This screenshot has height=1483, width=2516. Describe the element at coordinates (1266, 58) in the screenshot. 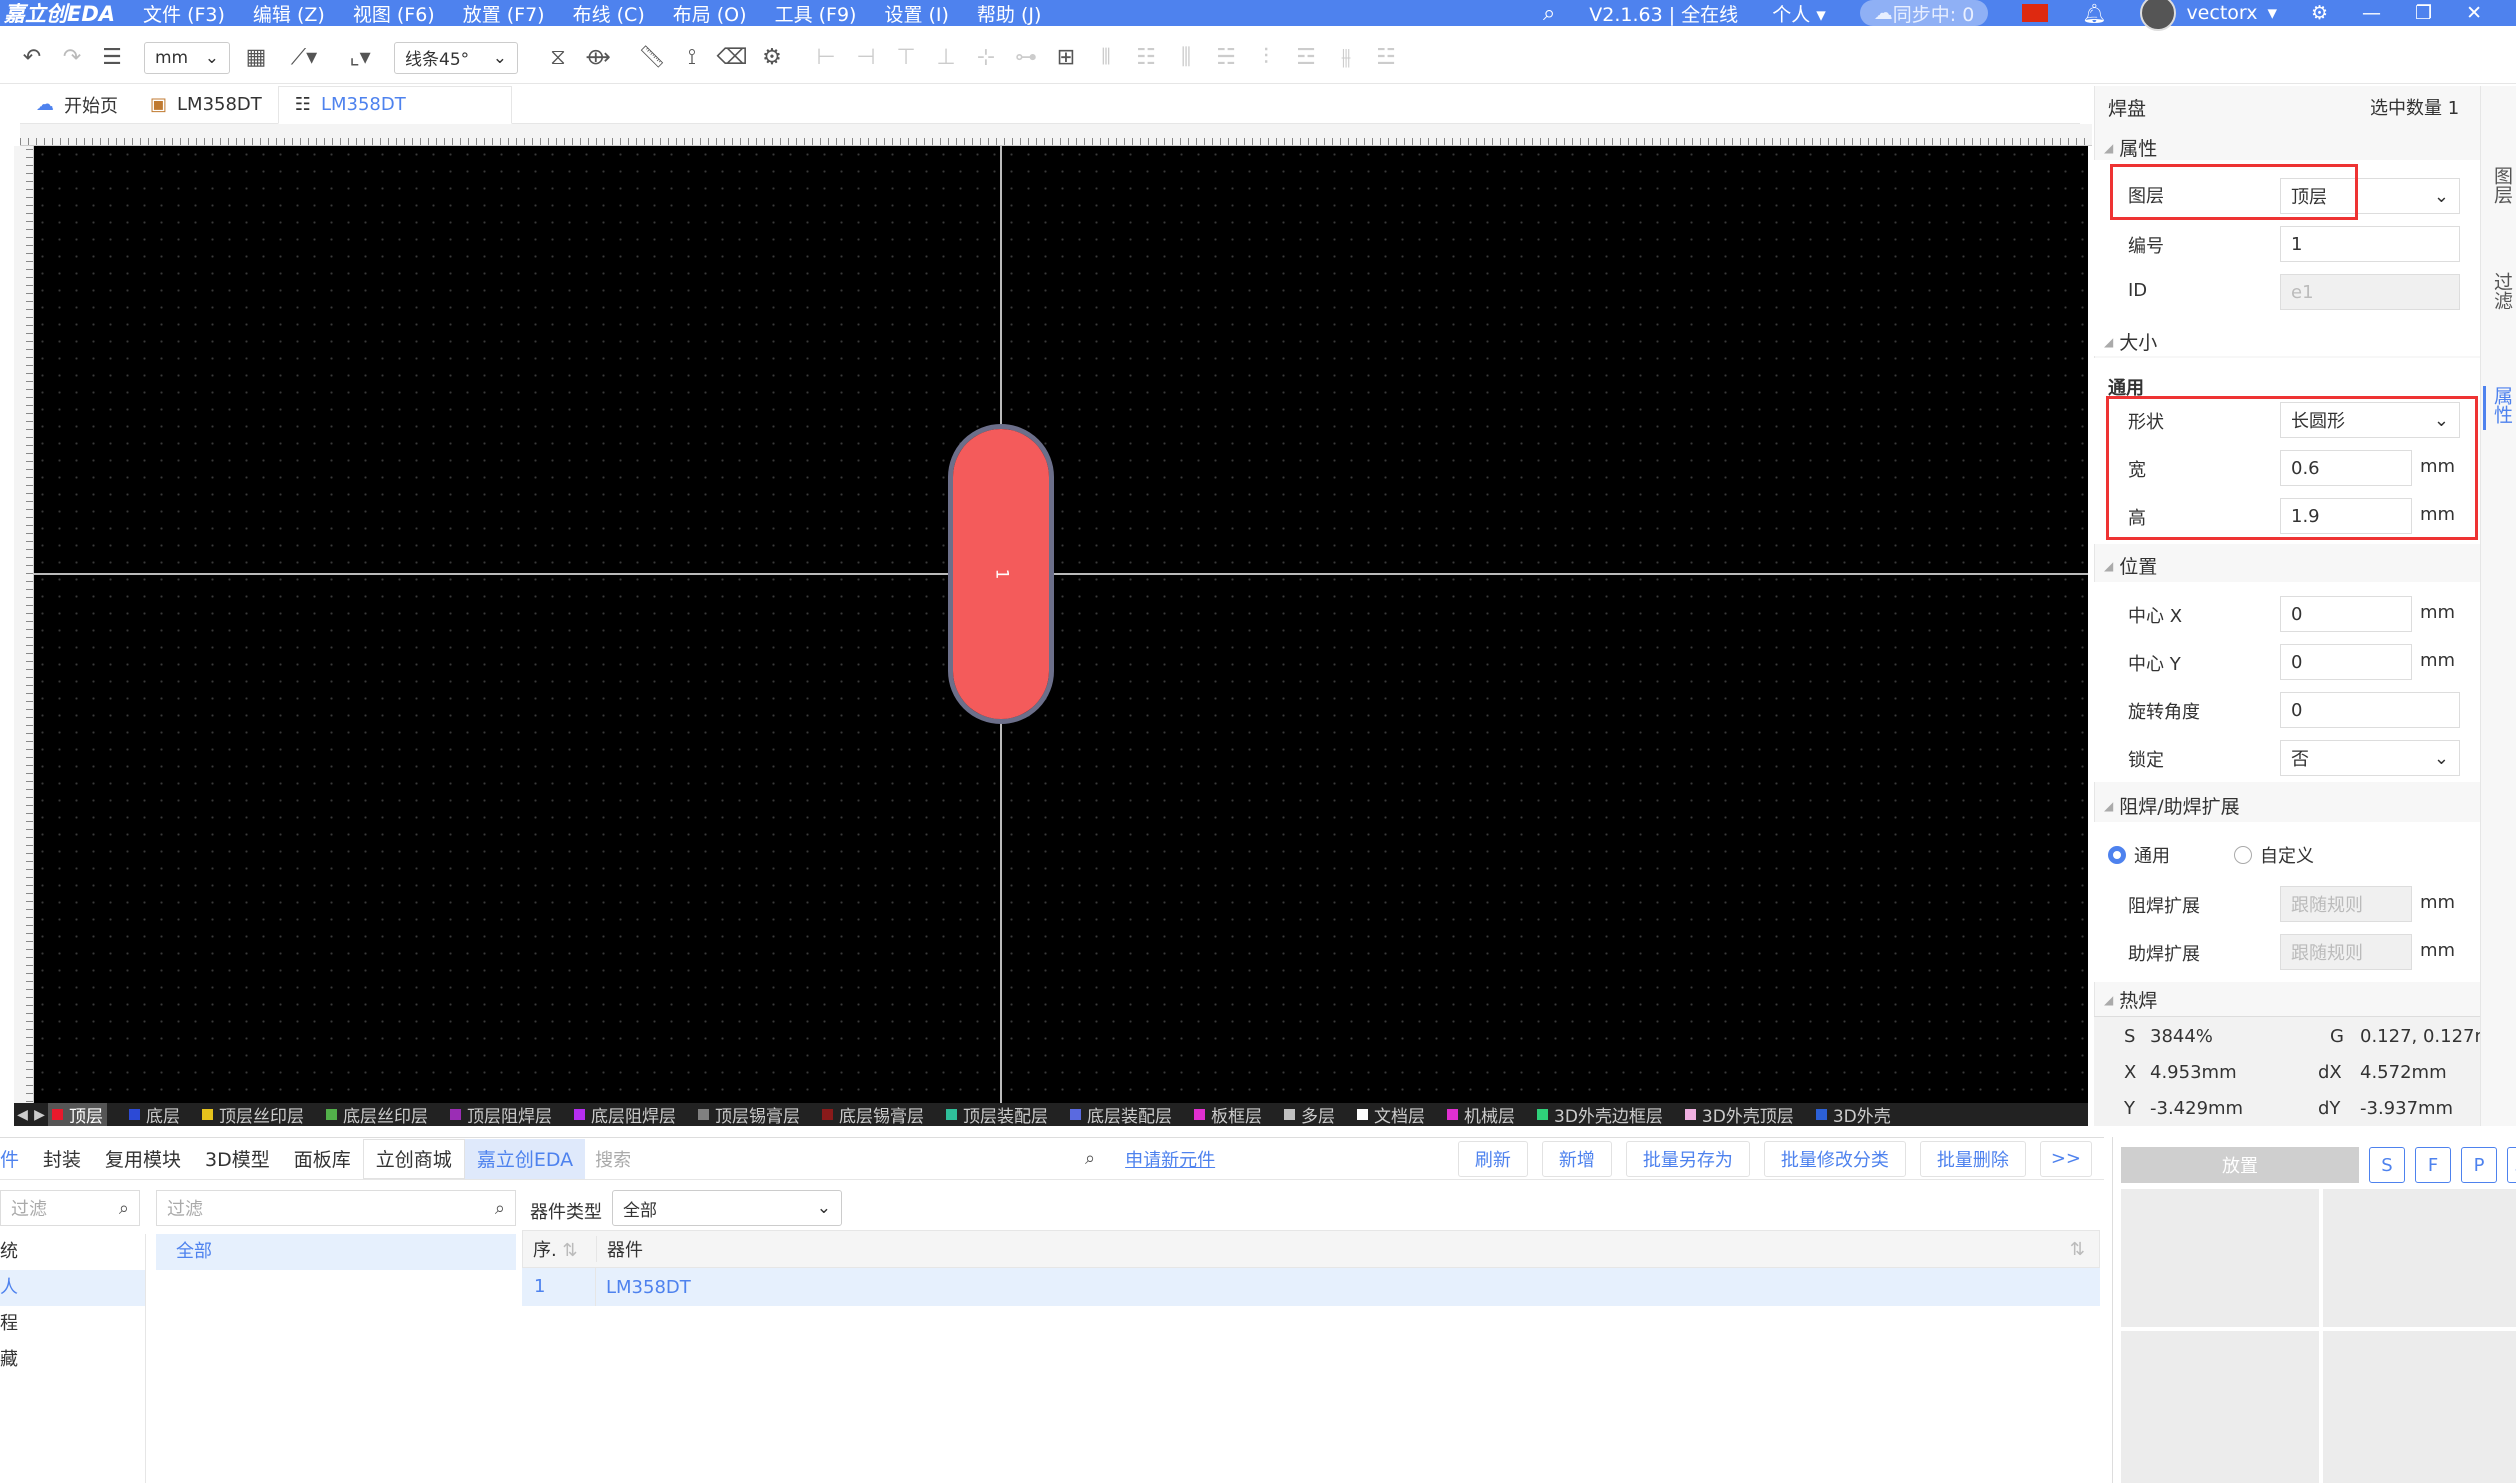

I see `distribute-top-icon: ⫶` at that location.